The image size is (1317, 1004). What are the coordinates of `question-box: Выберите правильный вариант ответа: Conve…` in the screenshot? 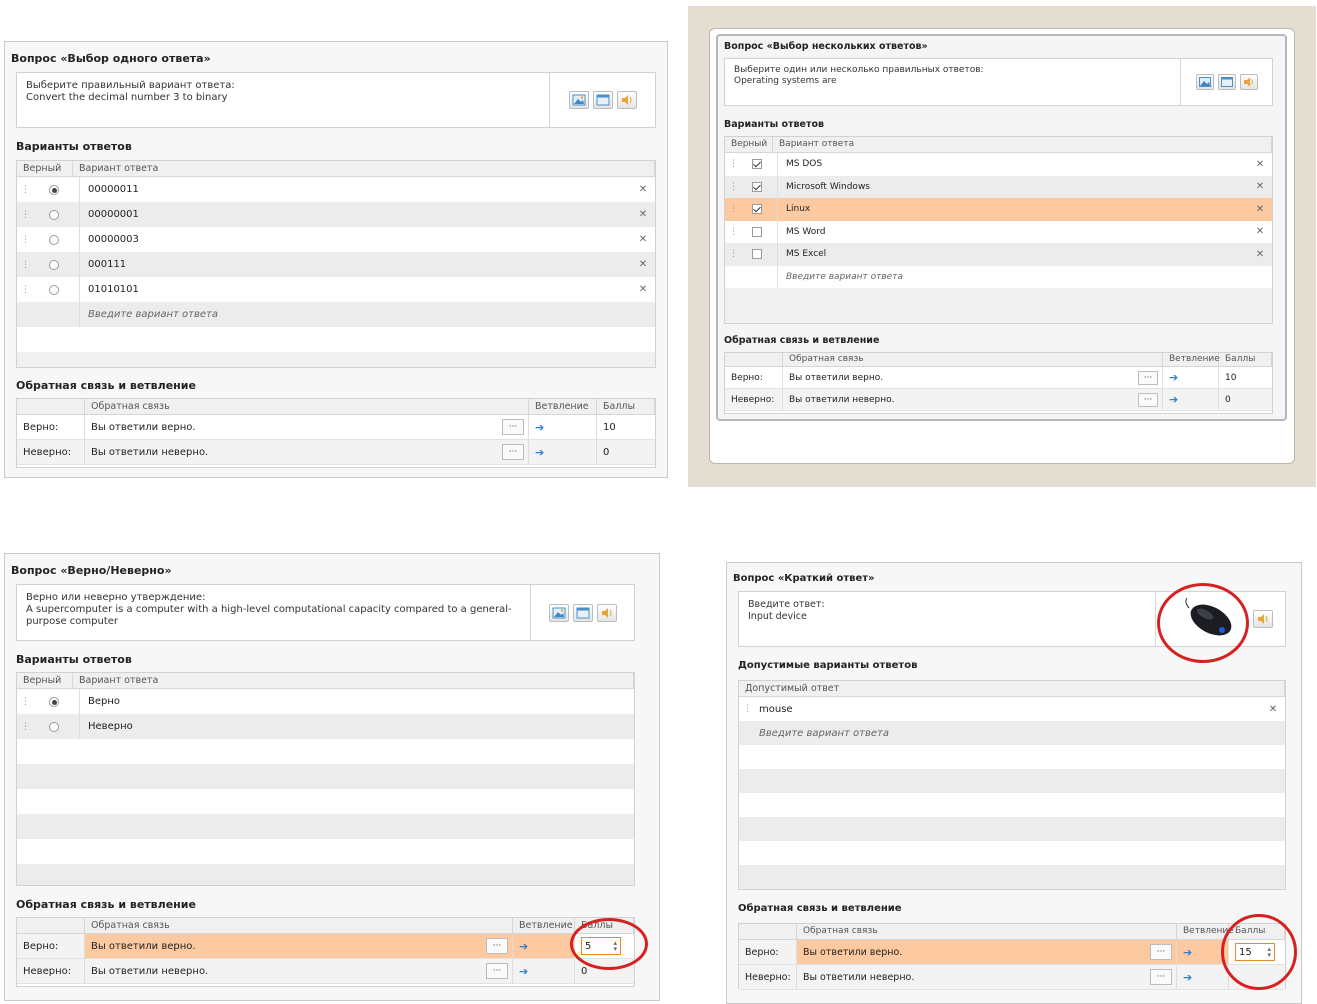 It's located at (336, 100).